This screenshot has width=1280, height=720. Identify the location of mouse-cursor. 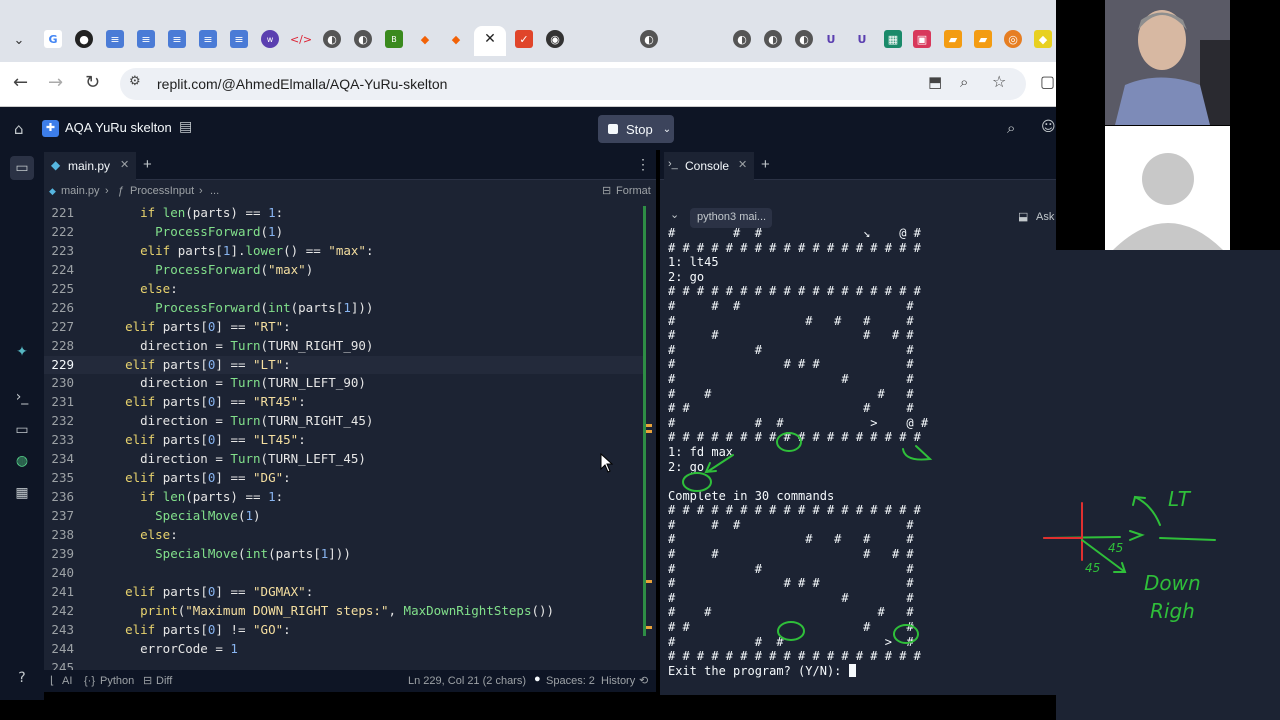
(607, 463).